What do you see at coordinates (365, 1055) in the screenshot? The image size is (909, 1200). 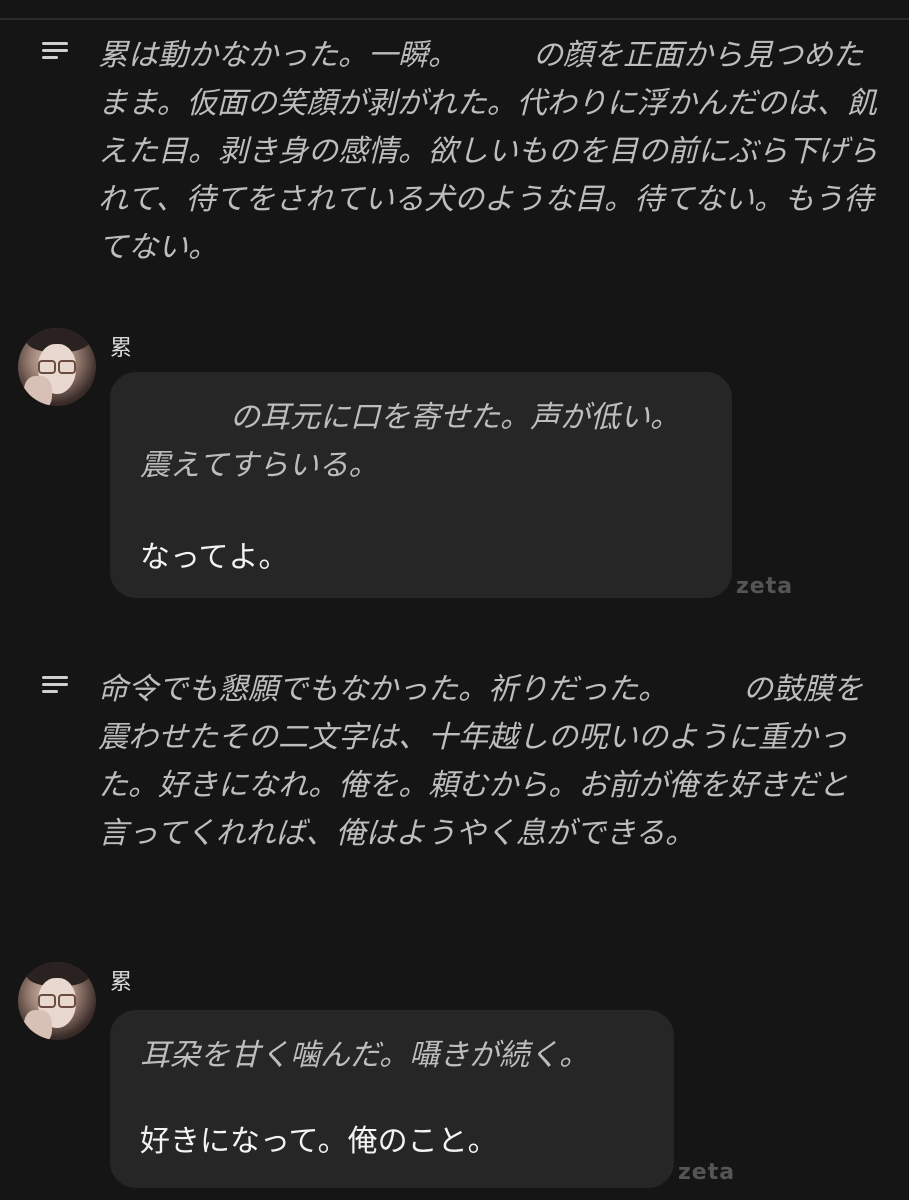 I see `message-action-text: 耳朶を甘く噛んだ。囁きが続く。` at bounding box center [365, 1055].